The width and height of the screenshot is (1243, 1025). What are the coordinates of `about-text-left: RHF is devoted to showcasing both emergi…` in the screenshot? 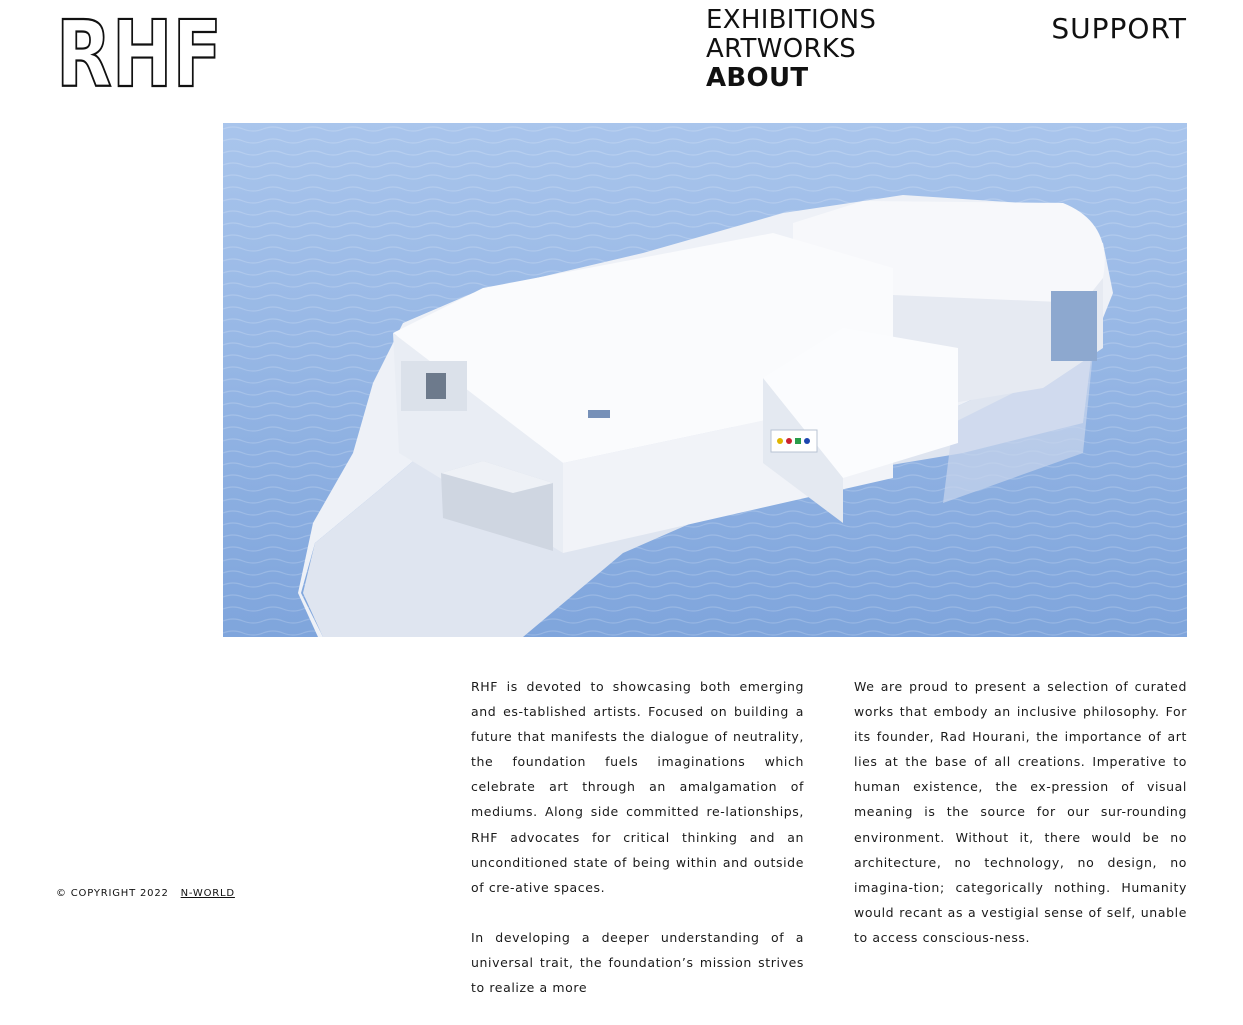 It's located at (637, 849).